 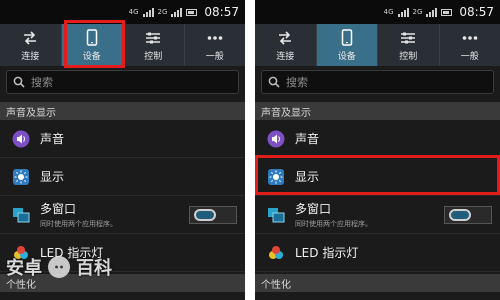 I want to click on watermark: 安卓 百科, so click(x=59, y=267).